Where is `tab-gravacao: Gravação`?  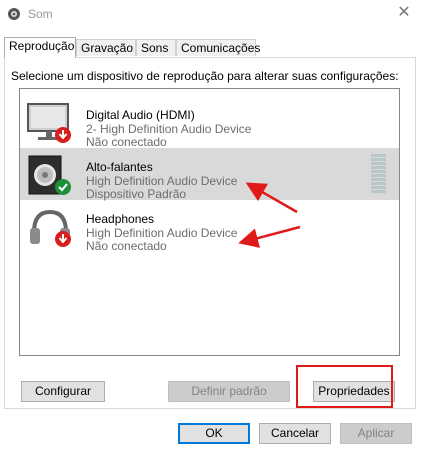 tab-gravacao: Gravação is located at coordinates (106, 47).